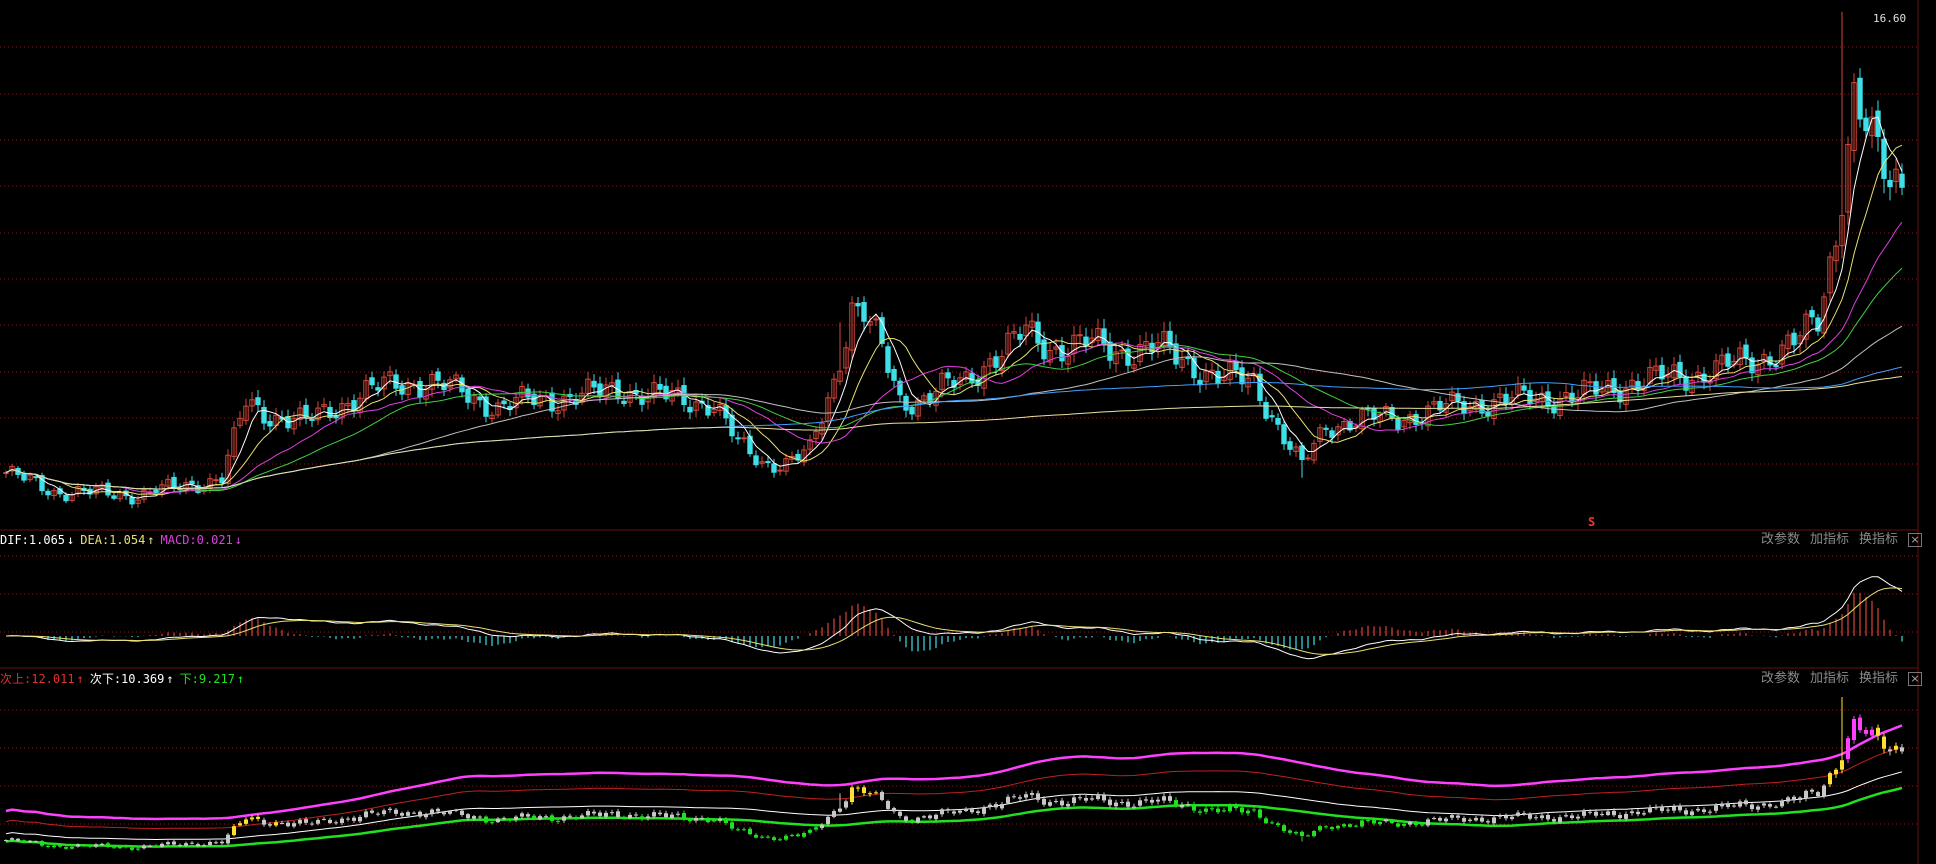  I want to click on band-edit-params-button: 改参数, so click(1780, 679).